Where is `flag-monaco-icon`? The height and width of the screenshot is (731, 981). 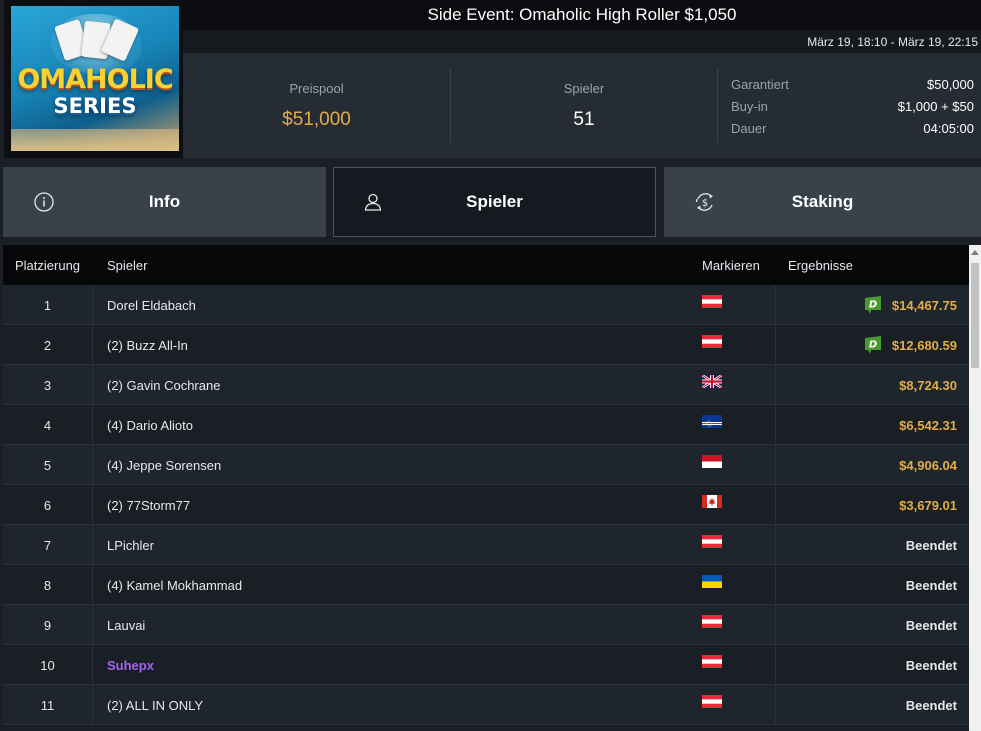
flag-monaco-icon is located at coordinates (712, 461).